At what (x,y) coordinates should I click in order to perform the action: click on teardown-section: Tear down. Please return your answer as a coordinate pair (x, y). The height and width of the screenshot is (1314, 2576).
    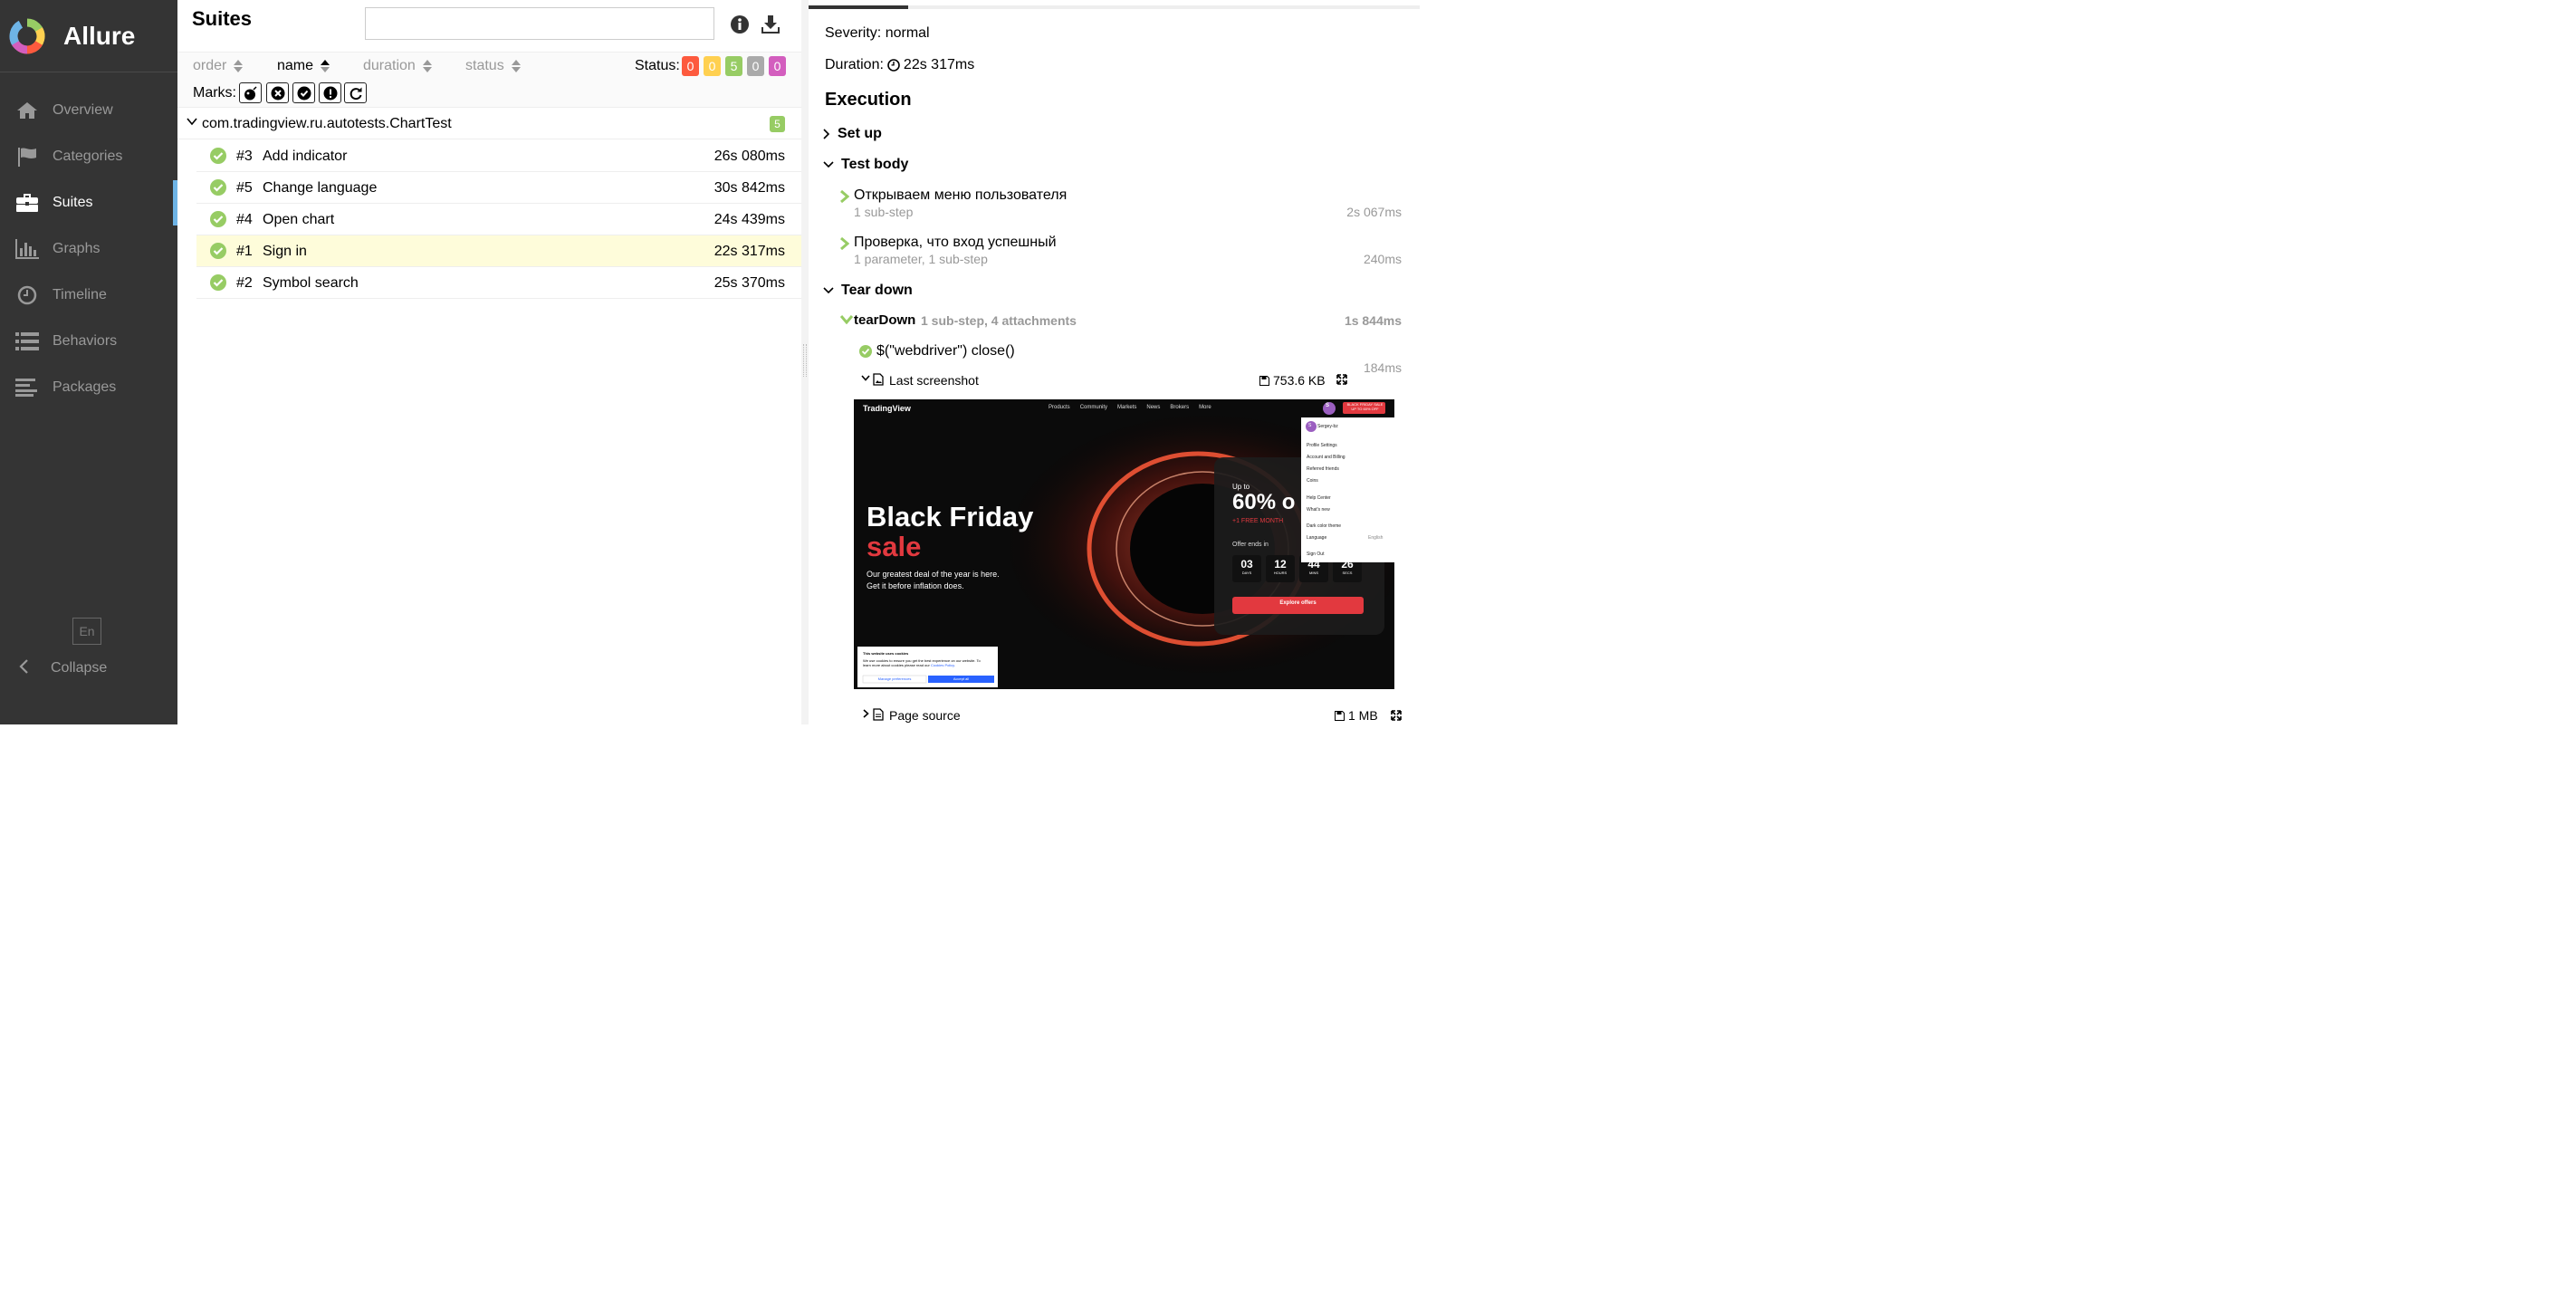
    Looking at the image, I should click on (868, 291).